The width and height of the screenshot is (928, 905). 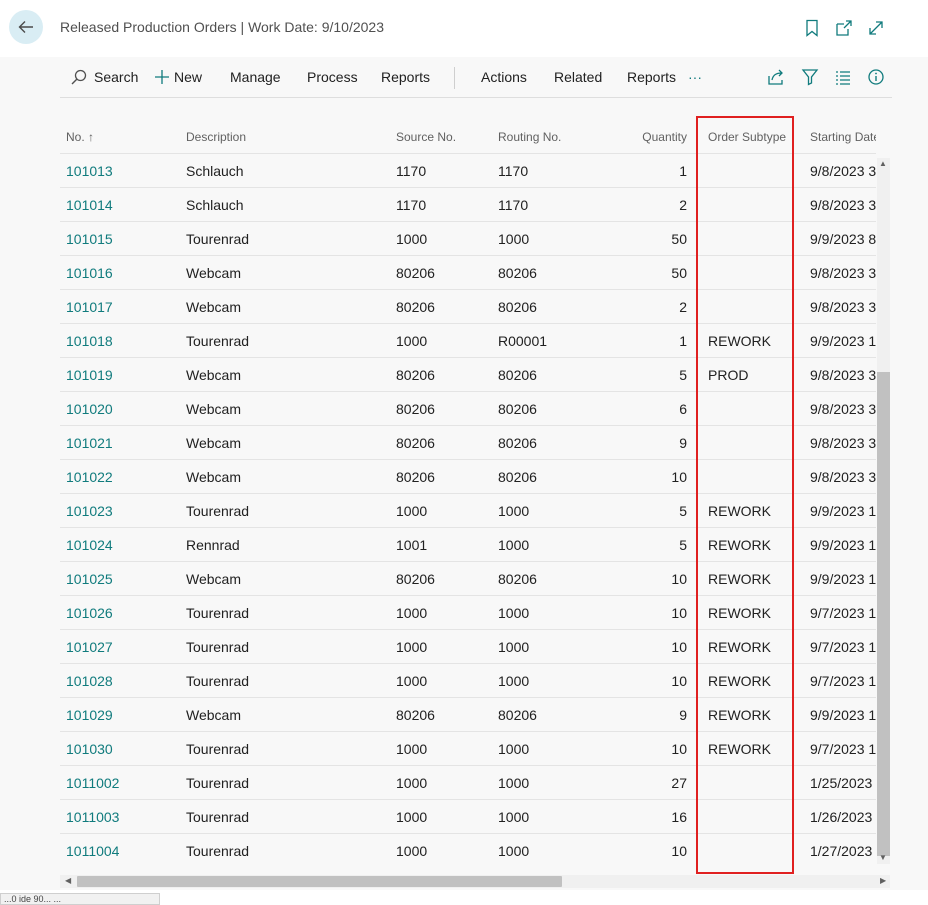 I want to click on cell-quantity: 6, so click(x=683, y=409).